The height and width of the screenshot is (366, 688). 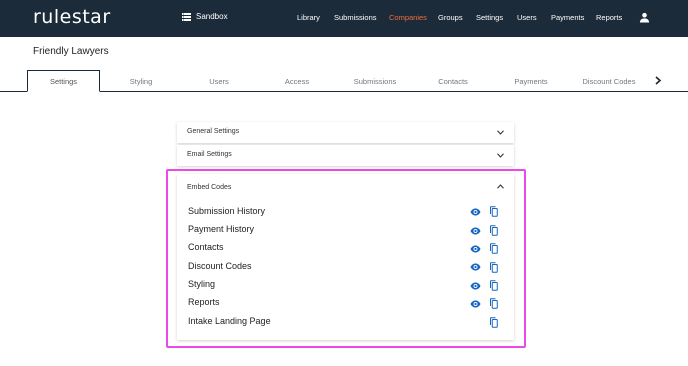 What do you see at coordinates (609, 17) in the screenshot?
I see `nav-reports: Reports` at bounding box center [609, 17].